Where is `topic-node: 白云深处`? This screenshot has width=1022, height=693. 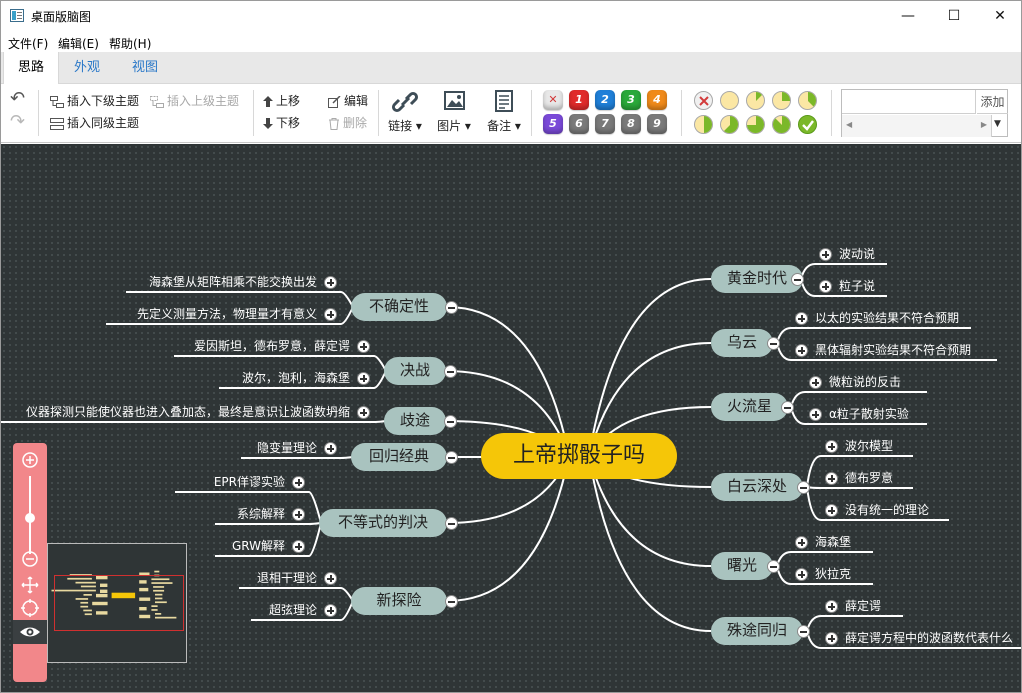
topic-node: 白云深处 is located at coordinates (757, 487).